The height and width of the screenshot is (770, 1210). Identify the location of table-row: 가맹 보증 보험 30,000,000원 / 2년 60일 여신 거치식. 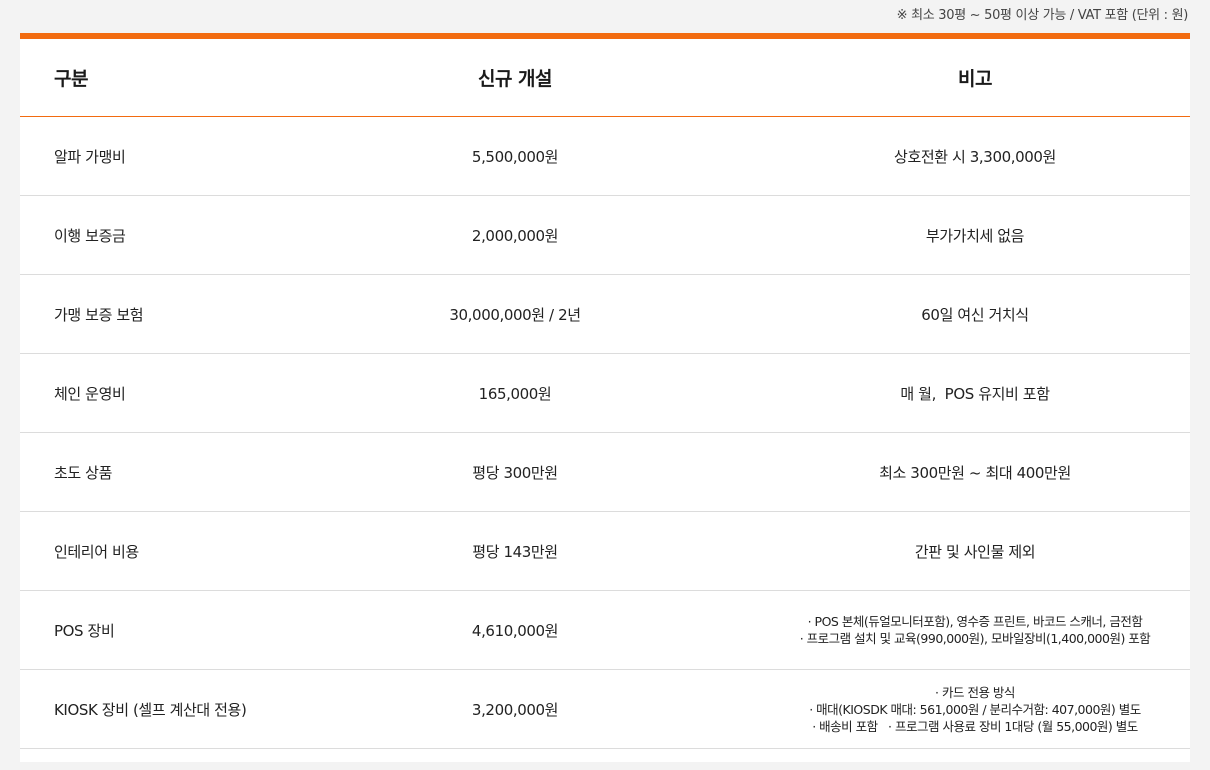
(605, 314).